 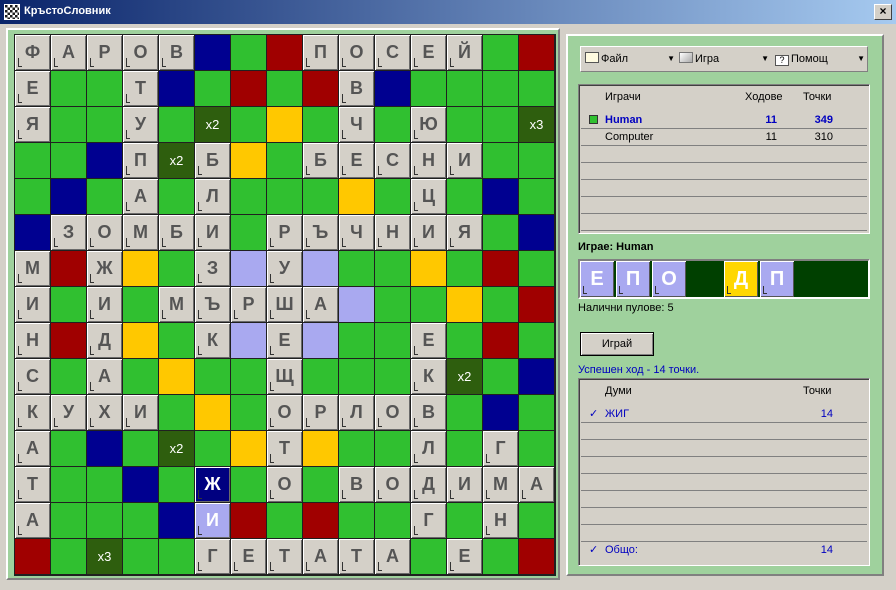 What do you see at coordinates (104, 340) in the screenshot?
I see `board-tile: Д` at bounding box center [104, 340].